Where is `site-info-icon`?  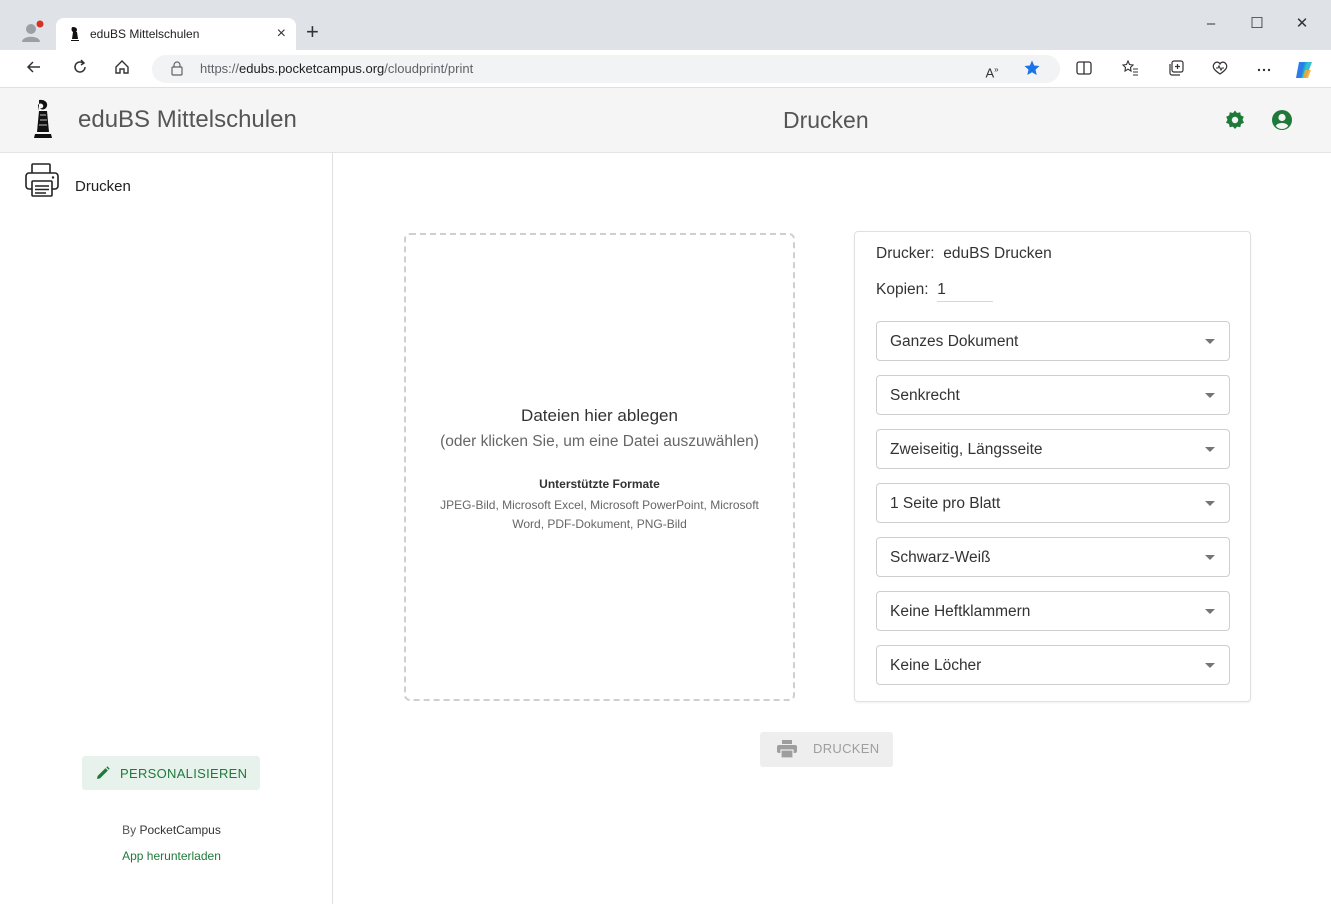 site-info-icon is located at coordinates (177, 69).